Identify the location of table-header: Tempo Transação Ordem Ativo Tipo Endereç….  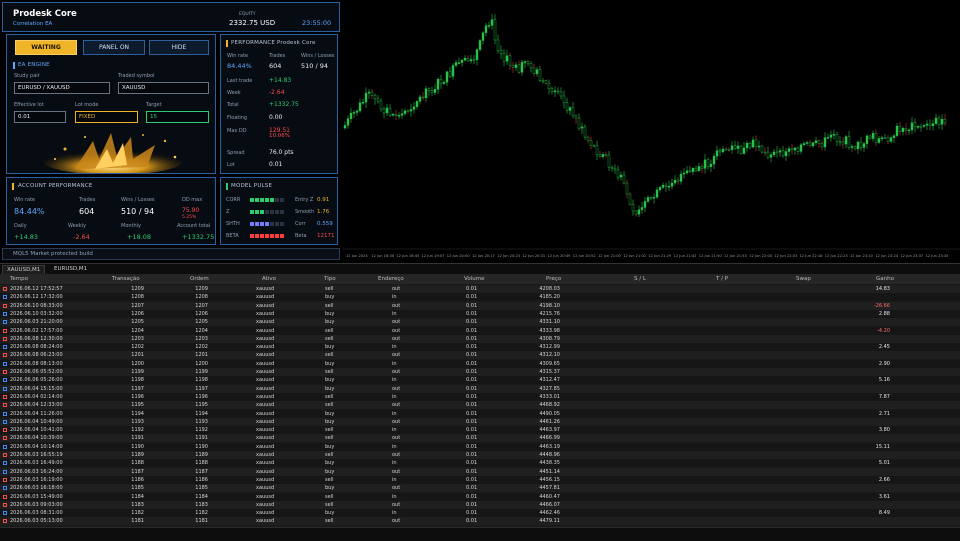
(480, 279).